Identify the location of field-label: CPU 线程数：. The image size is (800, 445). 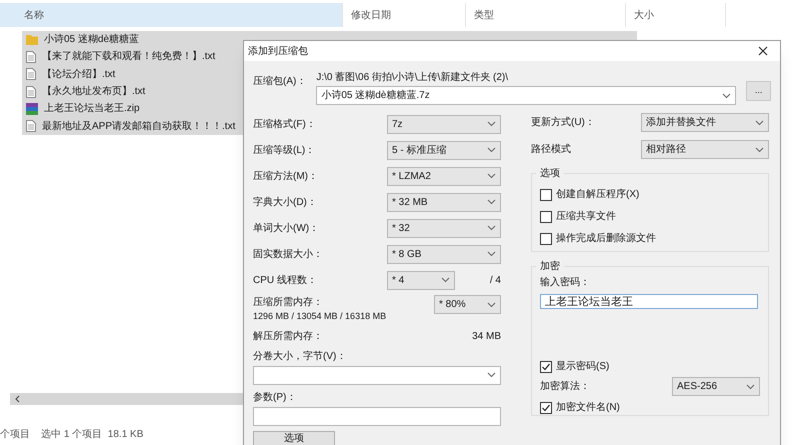
(285, 281).